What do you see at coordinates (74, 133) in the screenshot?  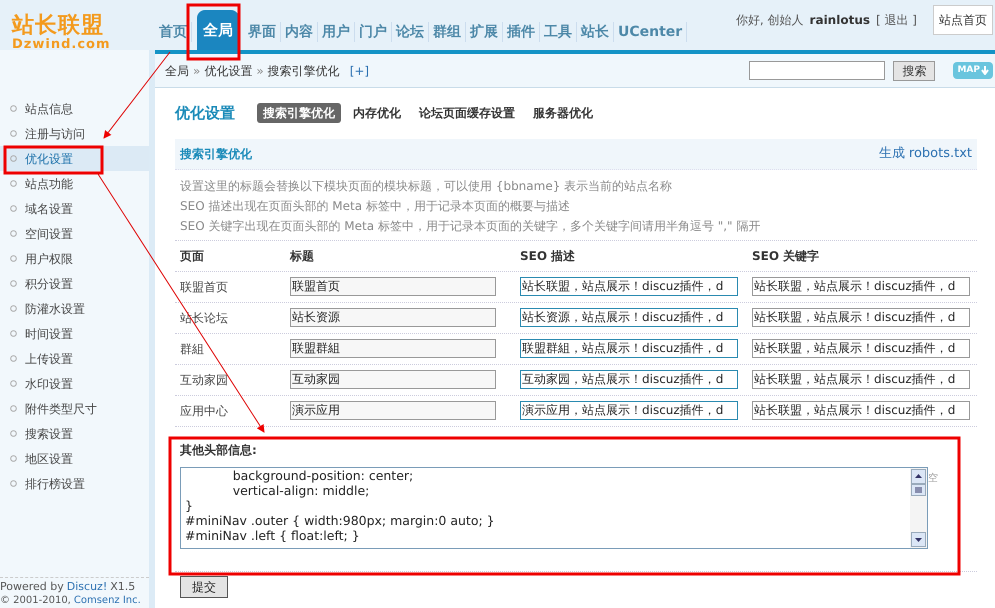 I see `sidebar-item: 注册与访问` at bounding box center [74, 133].